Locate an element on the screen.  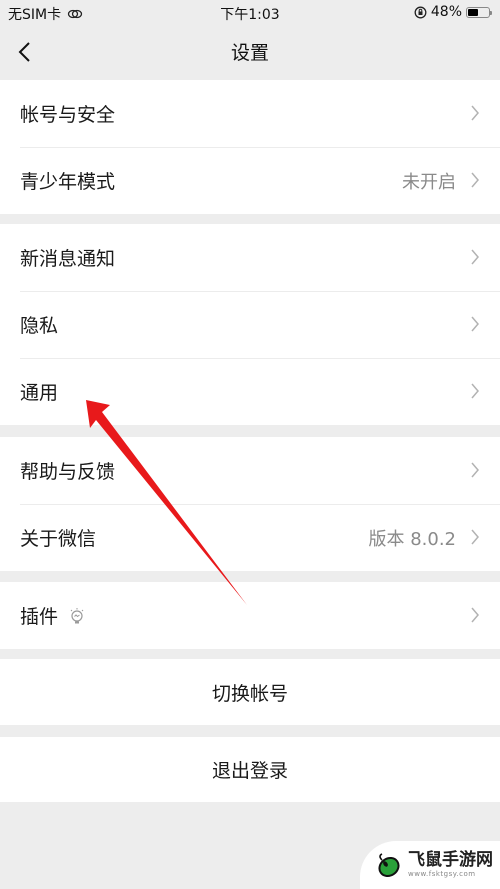
setting-about-wechat: 关于微信 版本 8.0.2 is located at coordinates (250, 537).